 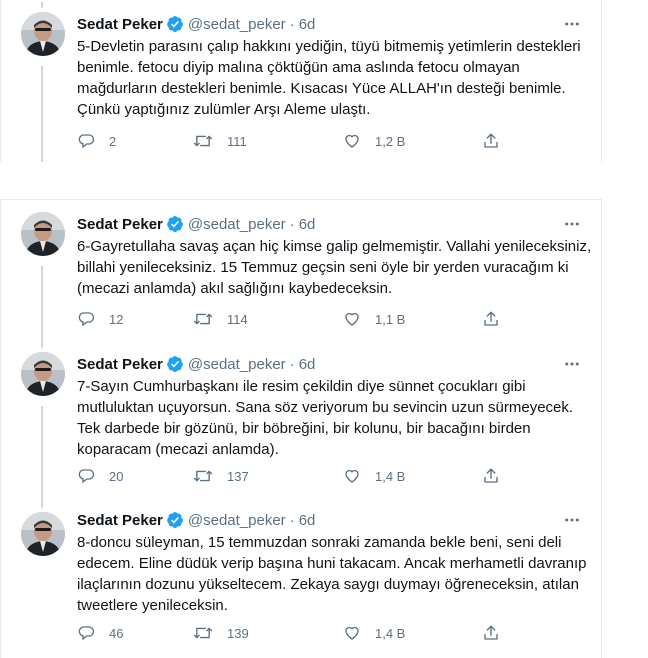 I want to click on reply-button: 20, so click(x=100, y=476).